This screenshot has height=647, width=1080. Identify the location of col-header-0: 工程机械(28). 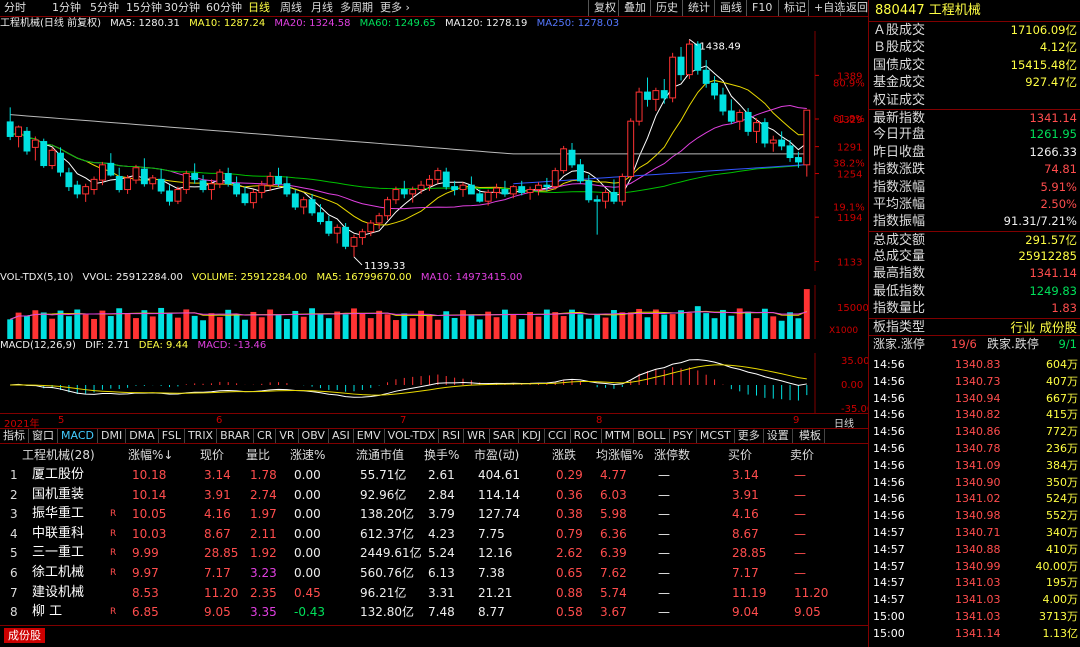
(58, 455).